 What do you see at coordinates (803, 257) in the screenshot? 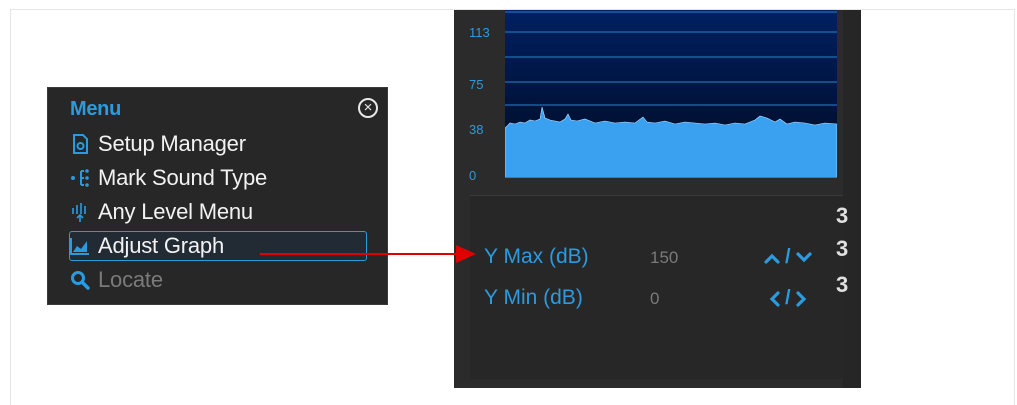
I see `chevron-down-icon` at bounding box center [803, 257].